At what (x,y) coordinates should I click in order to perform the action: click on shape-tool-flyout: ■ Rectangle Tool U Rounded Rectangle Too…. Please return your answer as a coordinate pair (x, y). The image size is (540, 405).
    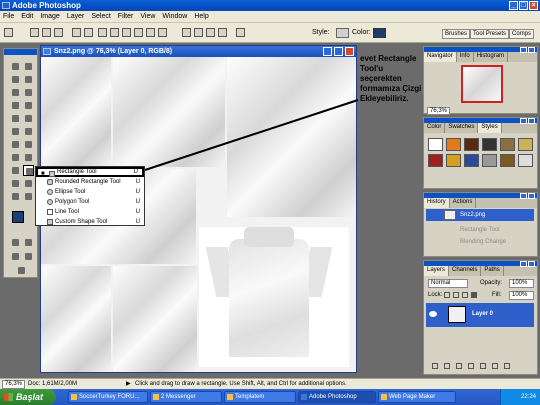
    Looking at the image, I should click on (90, 196).